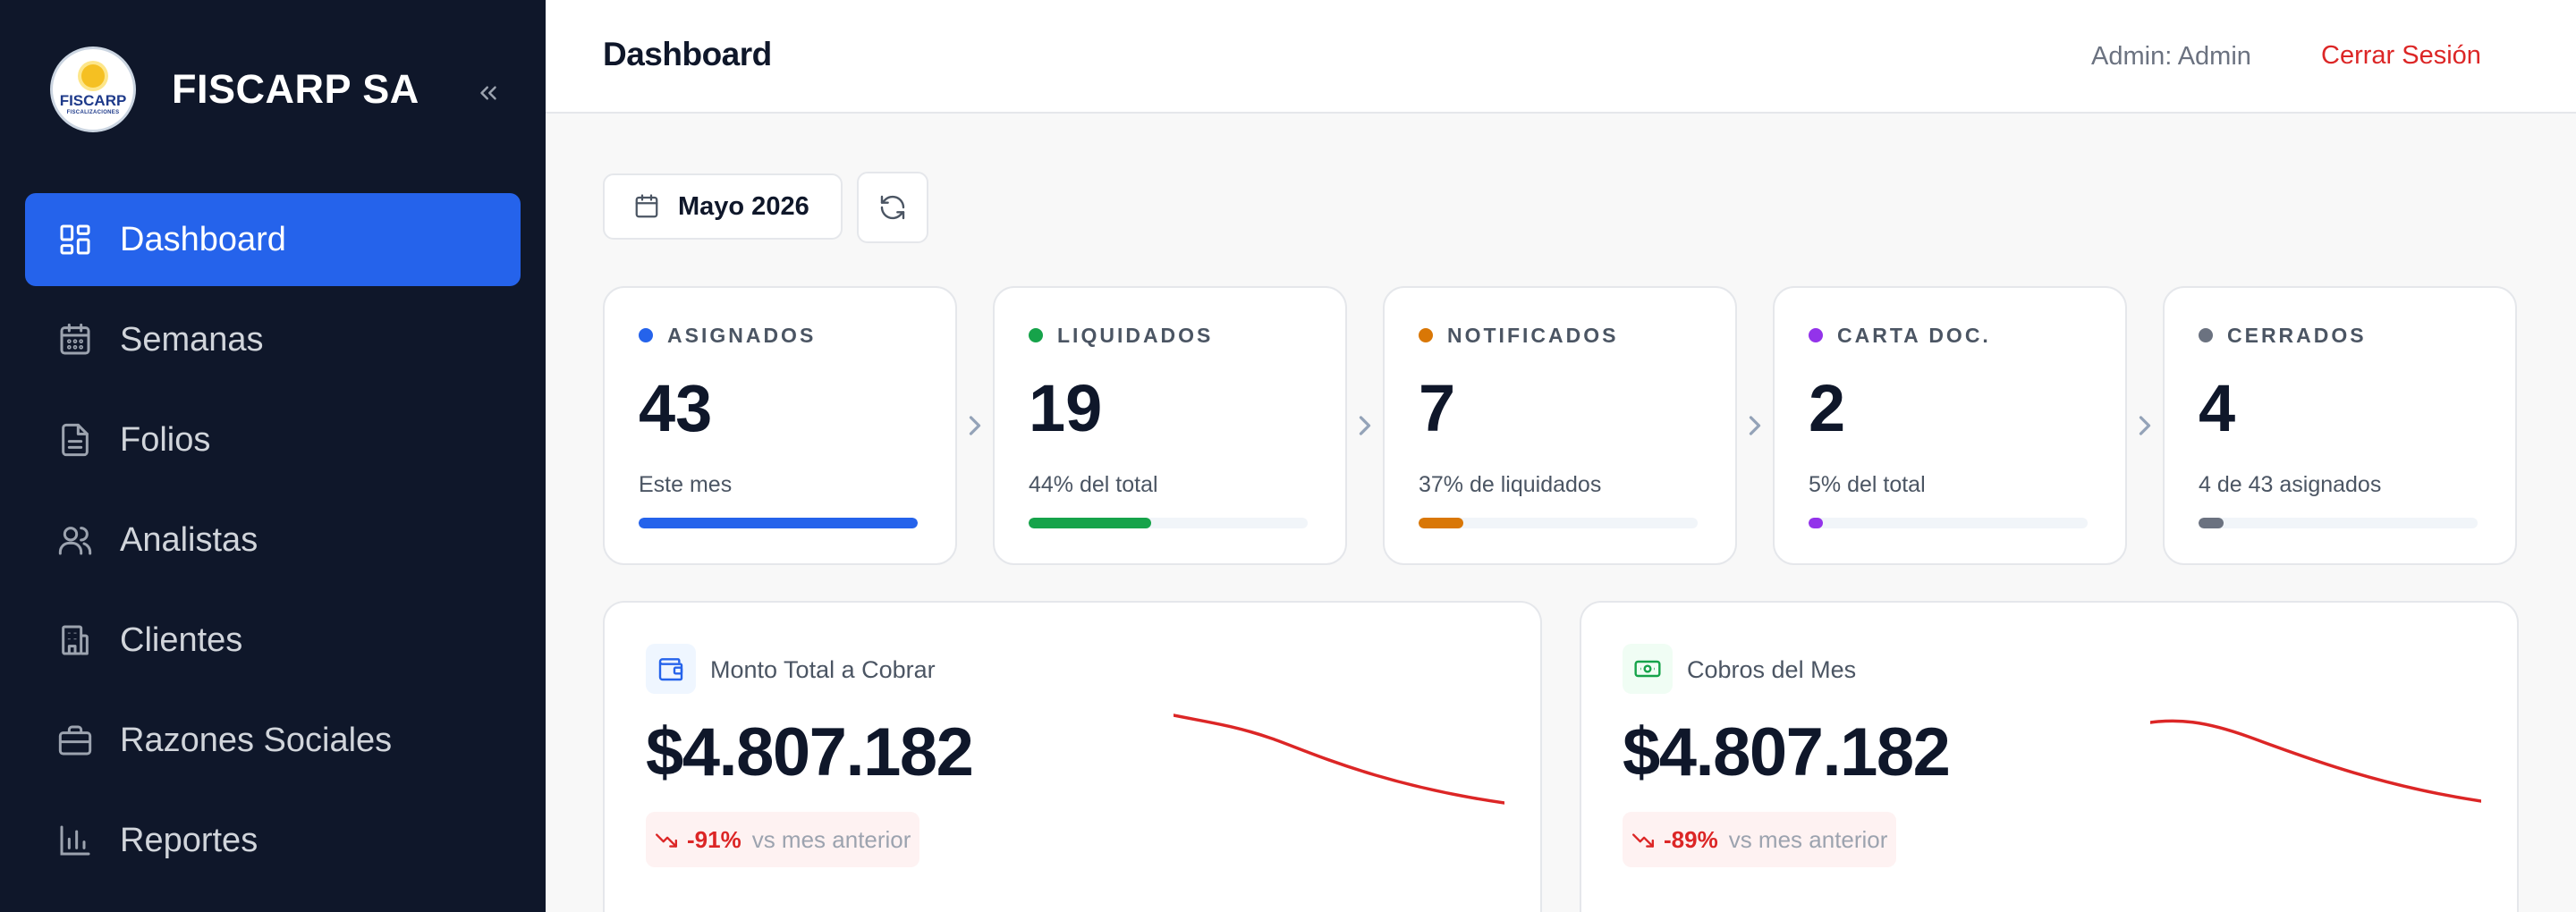 This screenshot has height=912, width=2576. Describe the element at coordinates (93, 89) in the screenshot. I see `company-logo: FISCARP FISCALIZACIONES` at that location.